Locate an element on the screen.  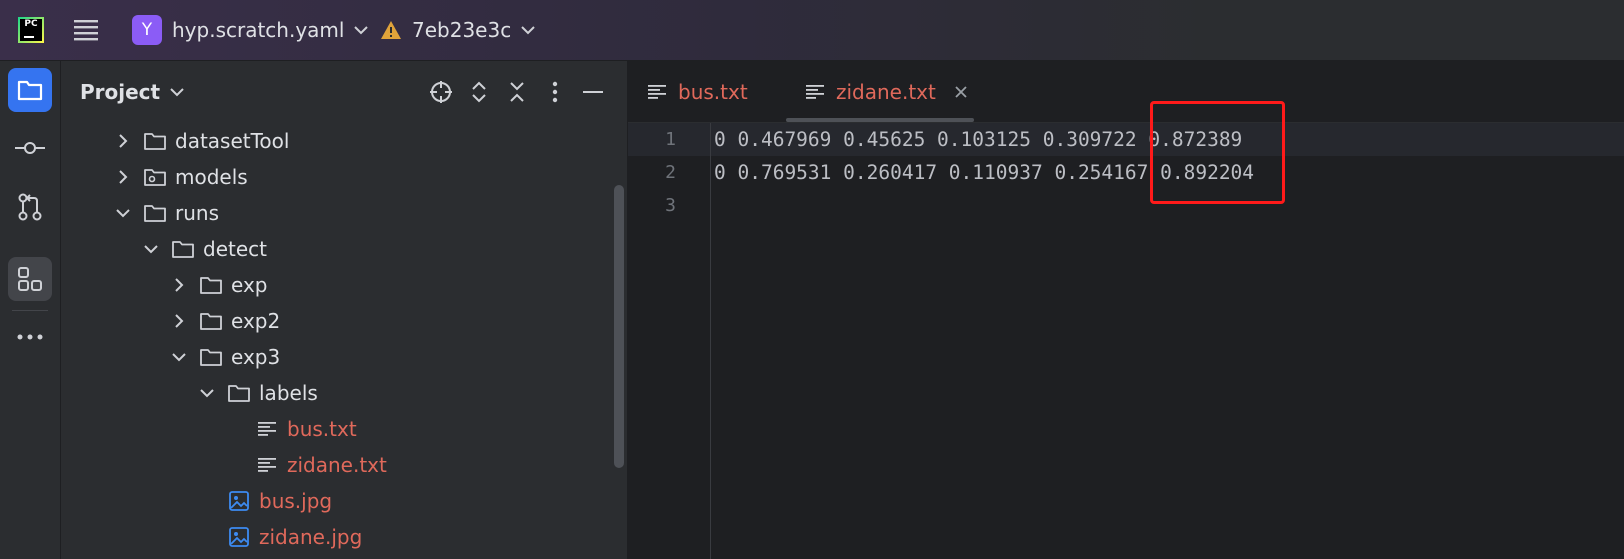
active-tab-indicator is located at coordinates (880, 120).